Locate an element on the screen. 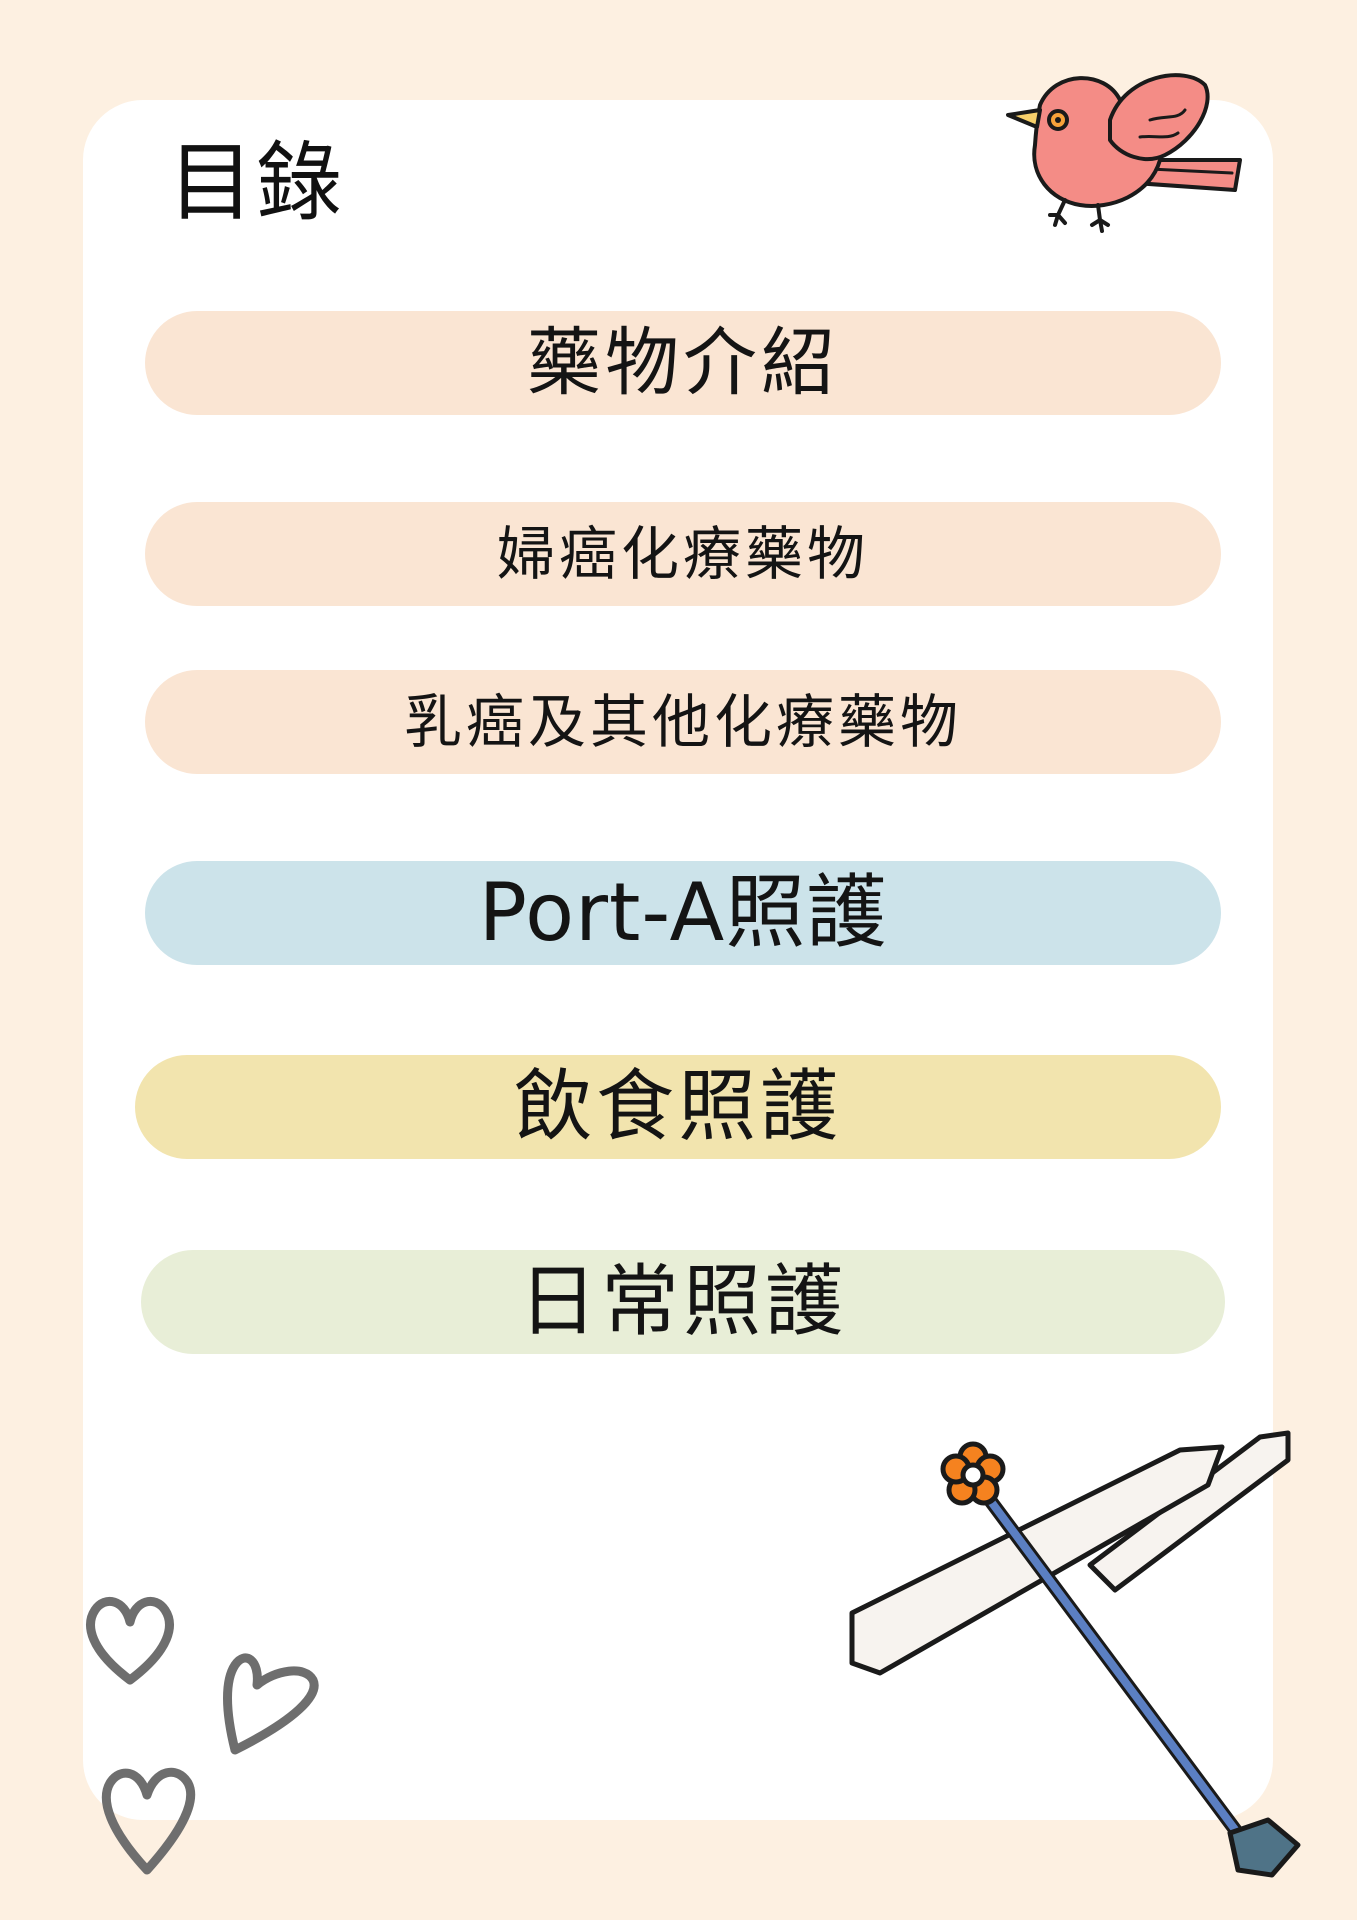  menu-item-breast-chemo: 乳癌及其他化療藥物 is located at coordinates (683, 722).